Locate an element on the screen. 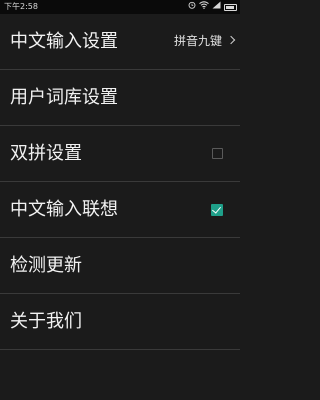 This screenshot has width=320, height=400. setting-about-us: 关于我们 is located at coordinates (120, 322).